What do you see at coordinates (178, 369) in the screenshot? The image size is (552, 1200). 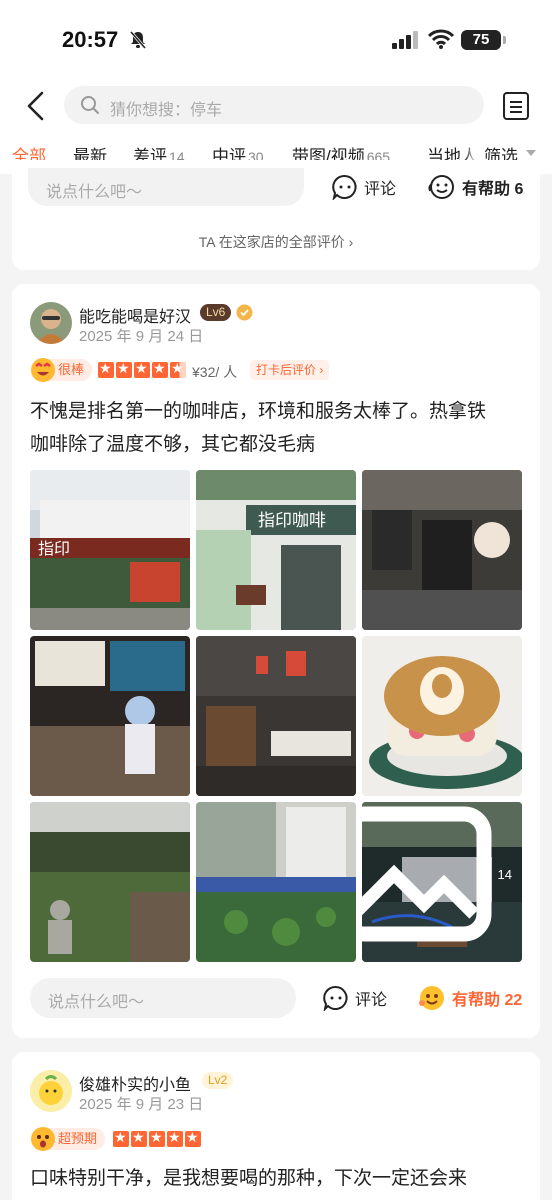 I see `half-star-icon` at bounding box center [178, 369].